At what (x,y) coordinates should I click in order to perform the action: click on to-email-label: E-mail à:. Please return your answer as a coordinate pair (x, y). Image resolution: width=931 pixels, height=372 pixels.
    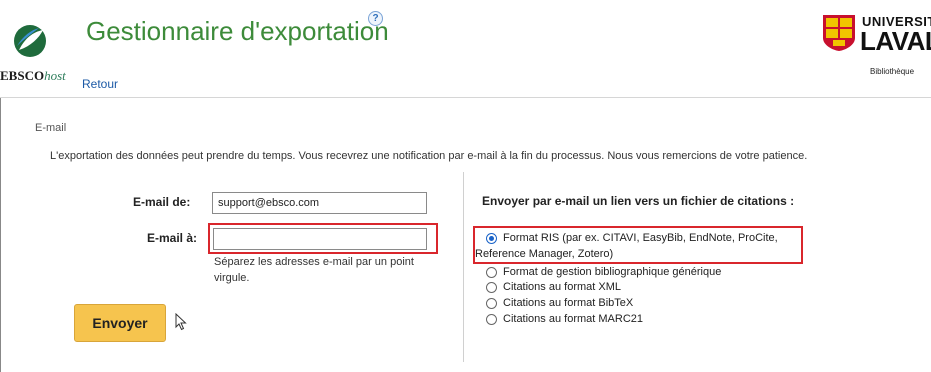
    Looking at the image, I should click on (172, 238).